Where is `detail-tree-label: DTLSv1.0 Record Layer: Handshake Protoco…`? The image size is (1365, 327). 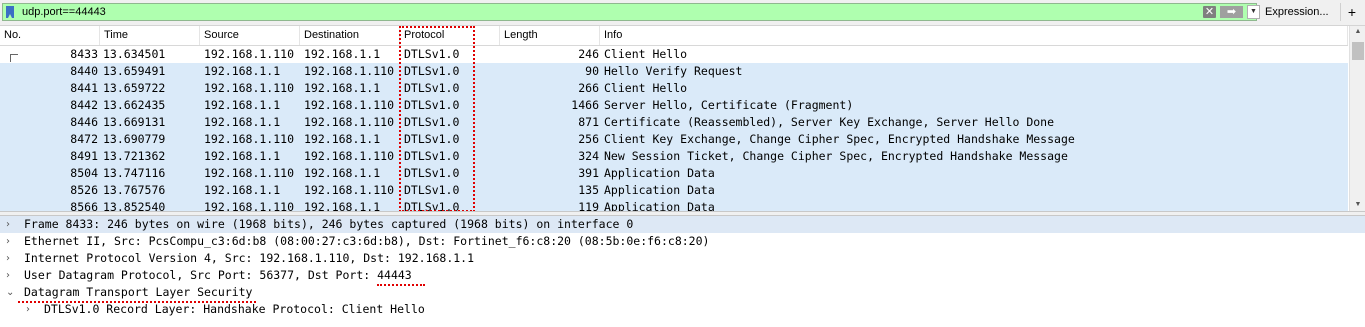 detail-tree-label: DTLSv1.0 Record Layer: Handshake Protoco… is located at coordinates (234, 309).